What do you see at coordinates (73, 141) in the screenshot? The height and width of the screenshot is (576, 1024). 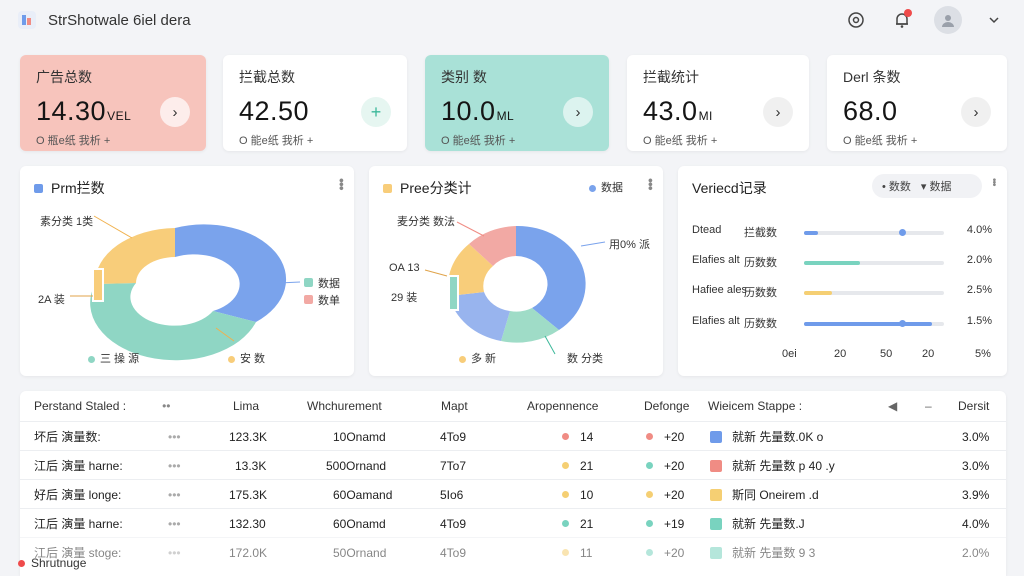 I see `kpi-subtext: O 瓶e纸 我析 +` at bounding box center [73, 141].